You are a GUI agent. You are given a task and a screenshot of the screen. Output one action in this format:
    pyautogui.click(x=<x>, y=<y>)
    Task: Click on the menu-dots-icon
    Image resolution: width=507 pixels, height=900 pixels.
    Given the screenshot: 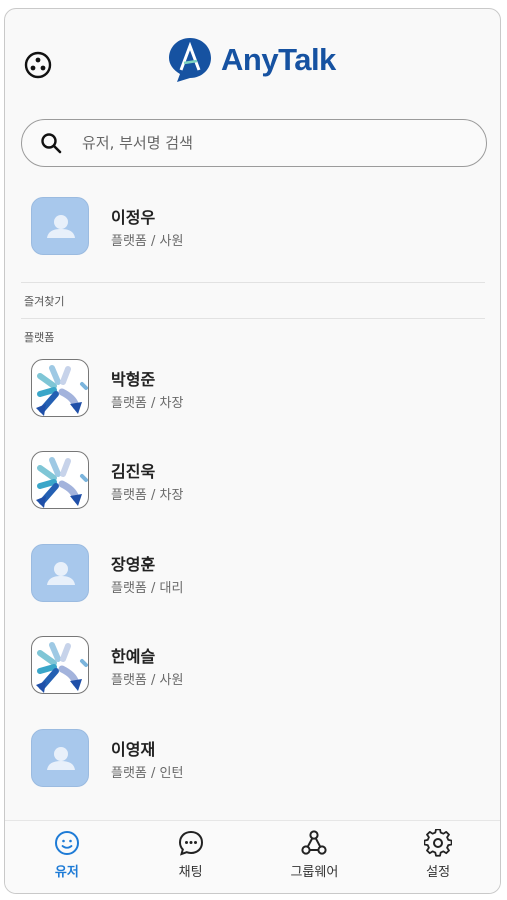 What is the action you would take?
    pyautogui.click(x=38, y=65)
    